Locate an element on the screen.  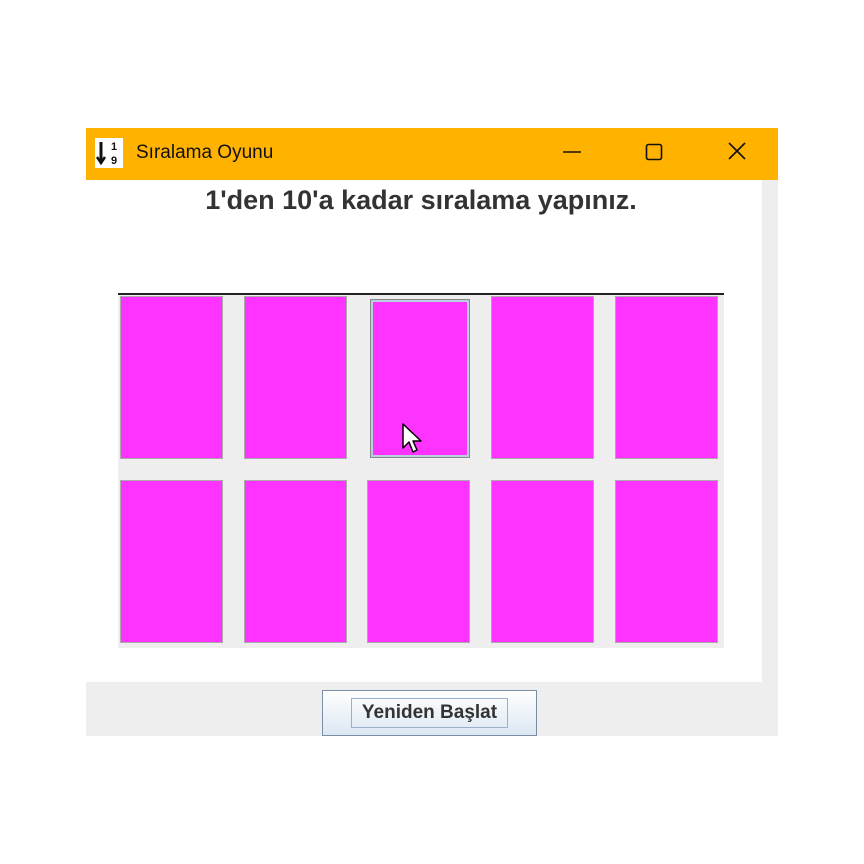
window-title: Sıralama Oyunu is located at coordinates (205, 152).